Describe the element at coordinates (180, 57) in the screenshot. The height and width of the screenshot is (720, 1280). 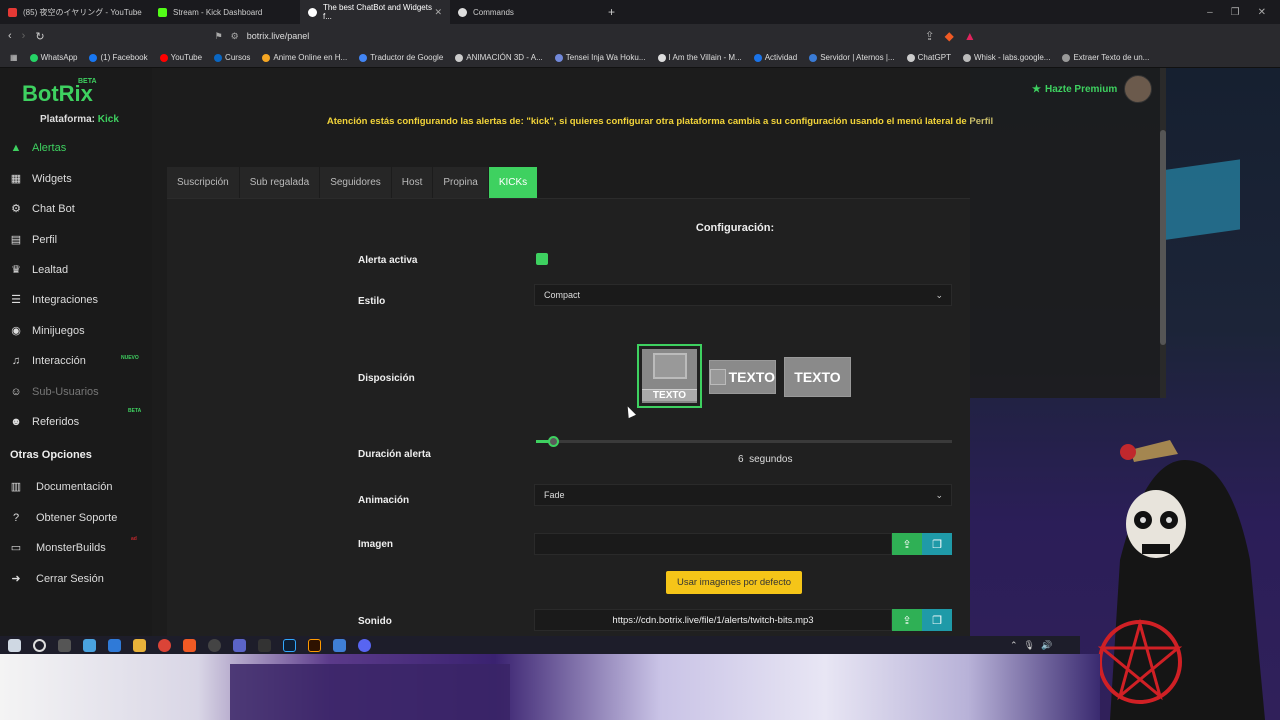
I see `bookmark-item: YouTube` at that location.